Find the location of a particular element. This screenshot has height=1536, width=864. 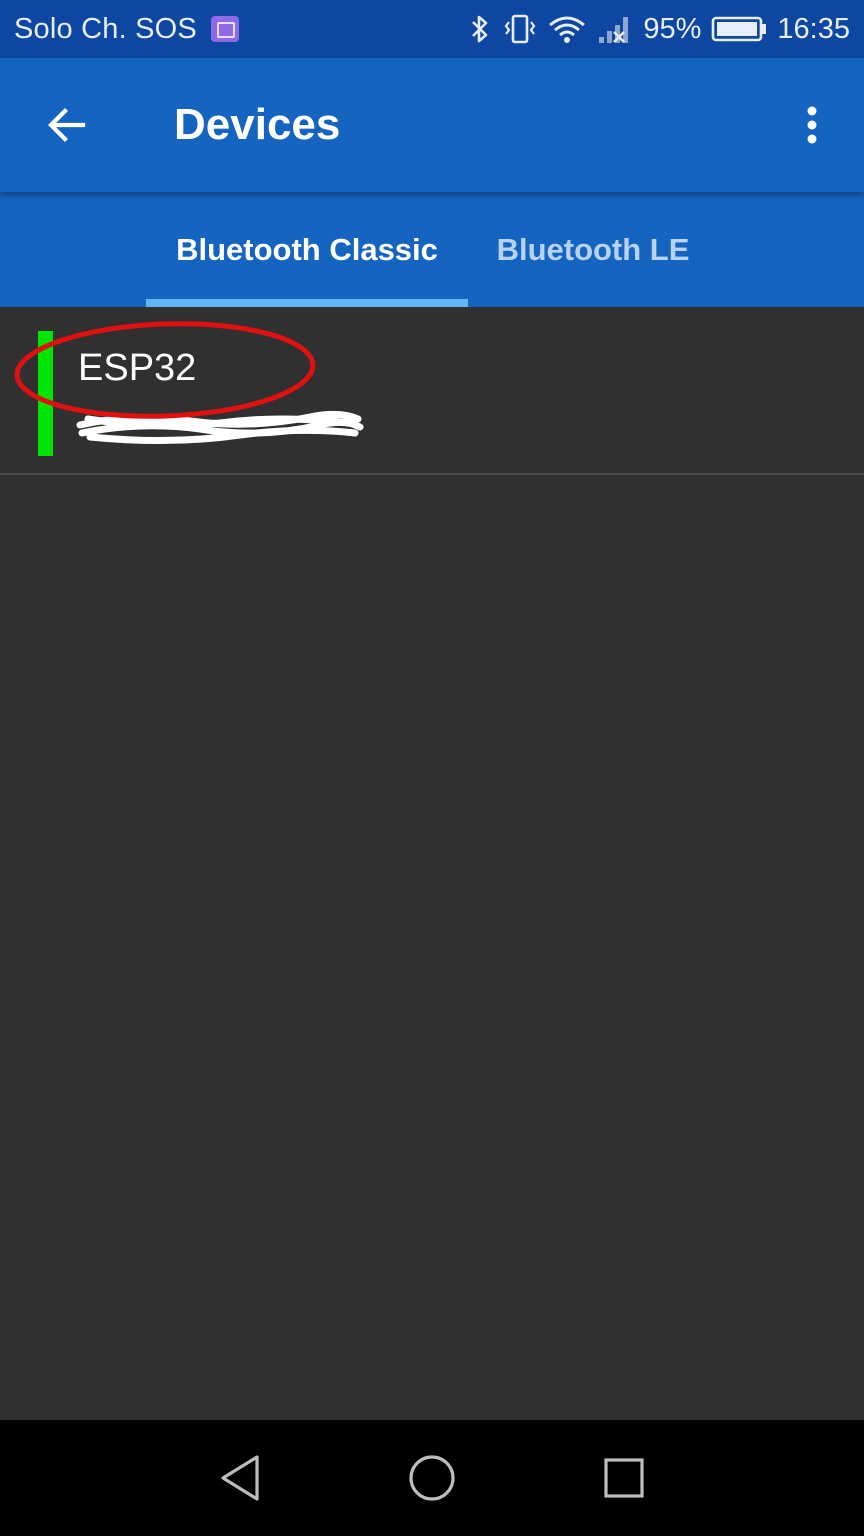

tab-bar: Bluetooth Classic Bluetooth LE is located at coordinates (432, 249).